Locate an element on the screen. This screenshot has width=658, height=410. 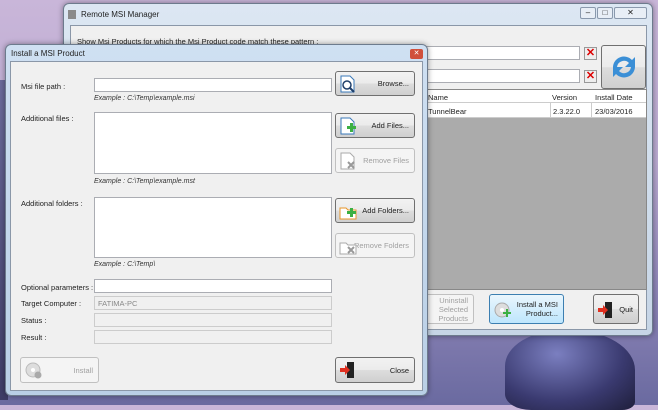
remove-folders-button: Remove Folders is located at coordinates (375, 245).